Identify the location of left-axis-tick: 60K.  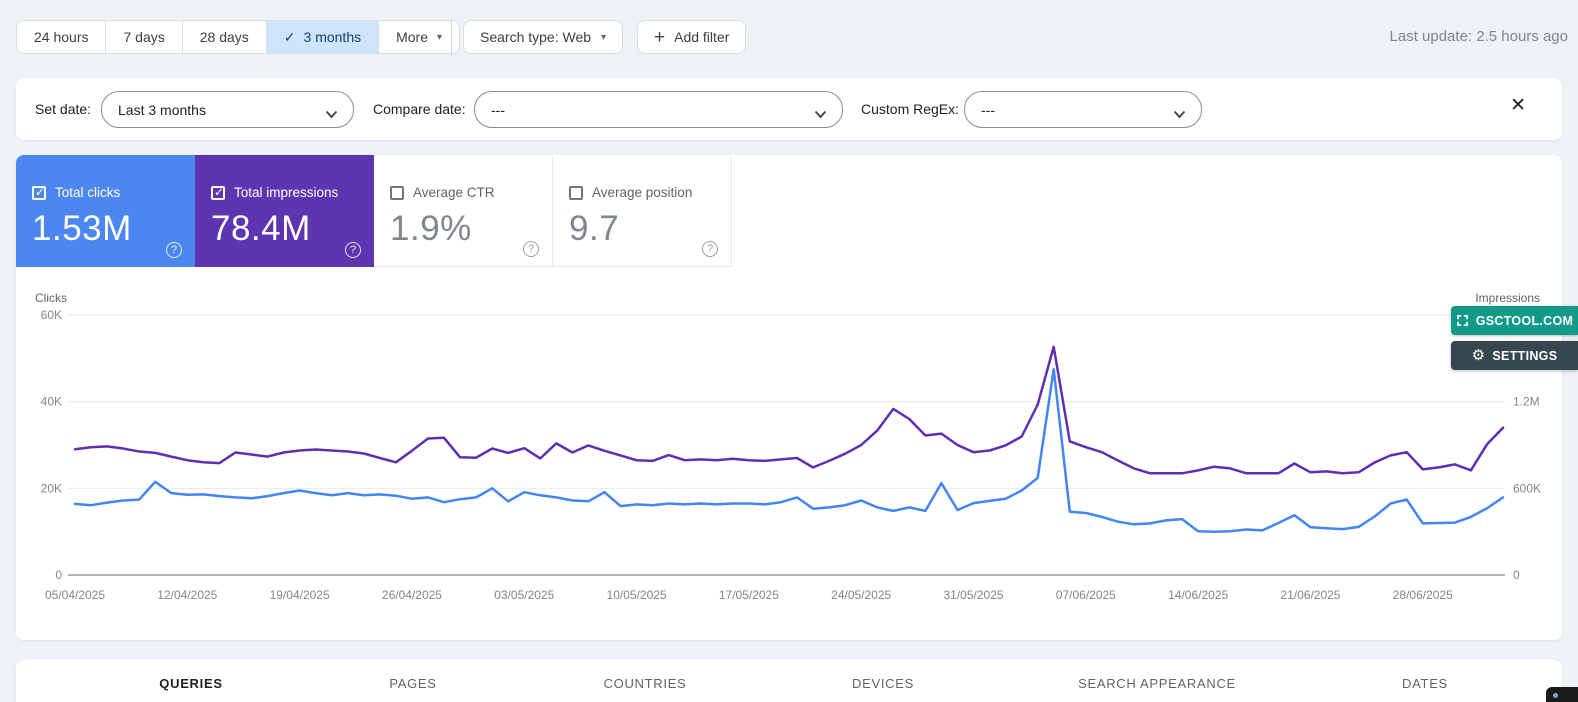
(51, 315).